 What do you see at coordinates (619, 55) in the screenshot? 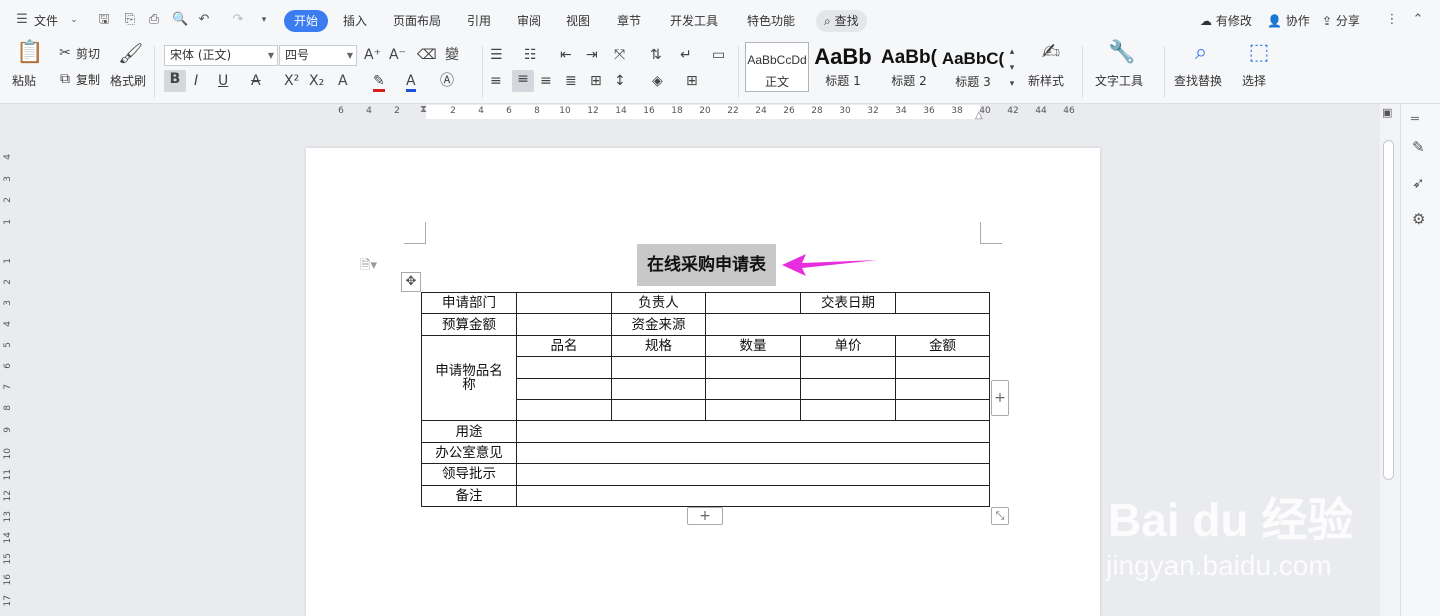
I see `chinese-layout-icon: ⤧` at bounding box center [619, 55].